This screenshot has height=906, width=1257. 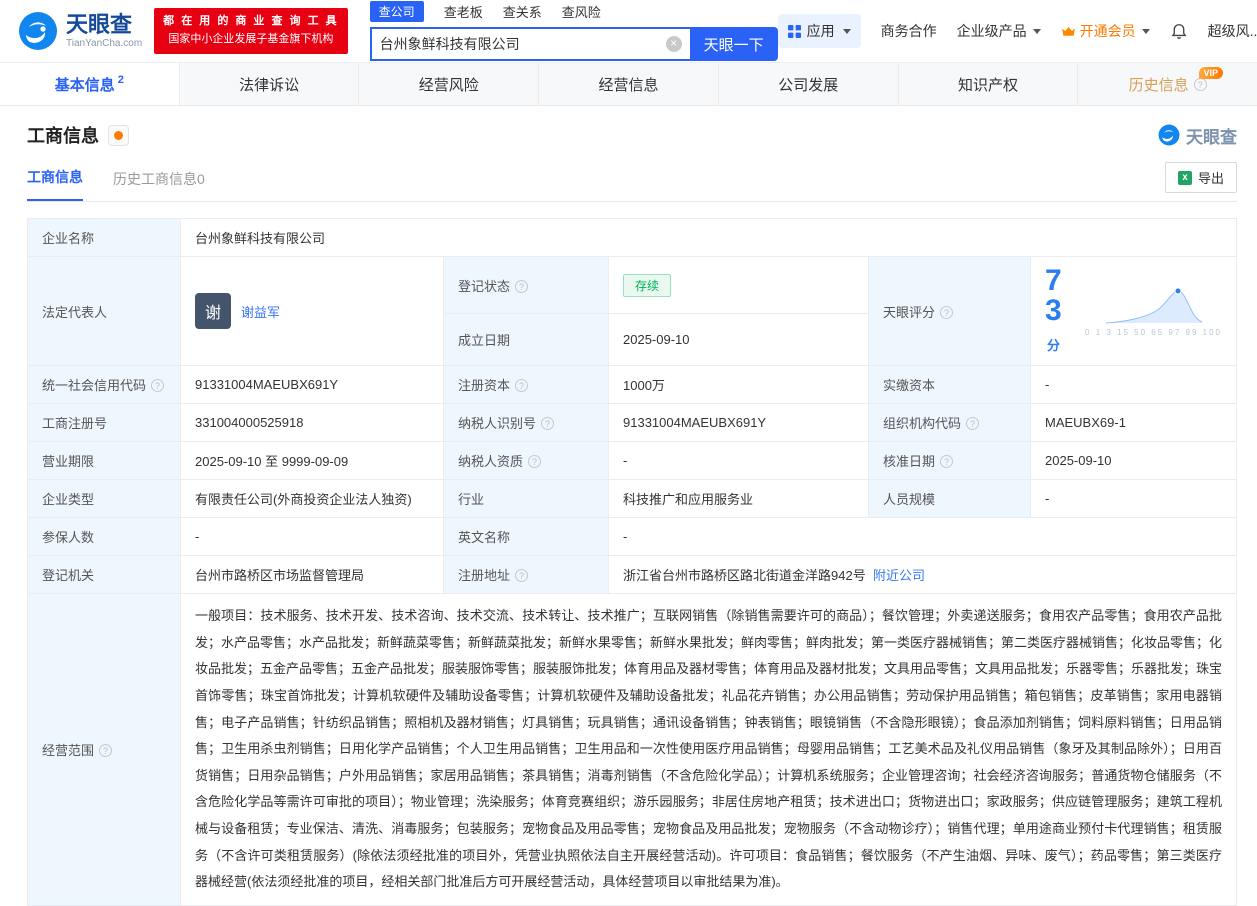 I want to click on reg-address-label: 注册地址, so click(x=484, y=575).